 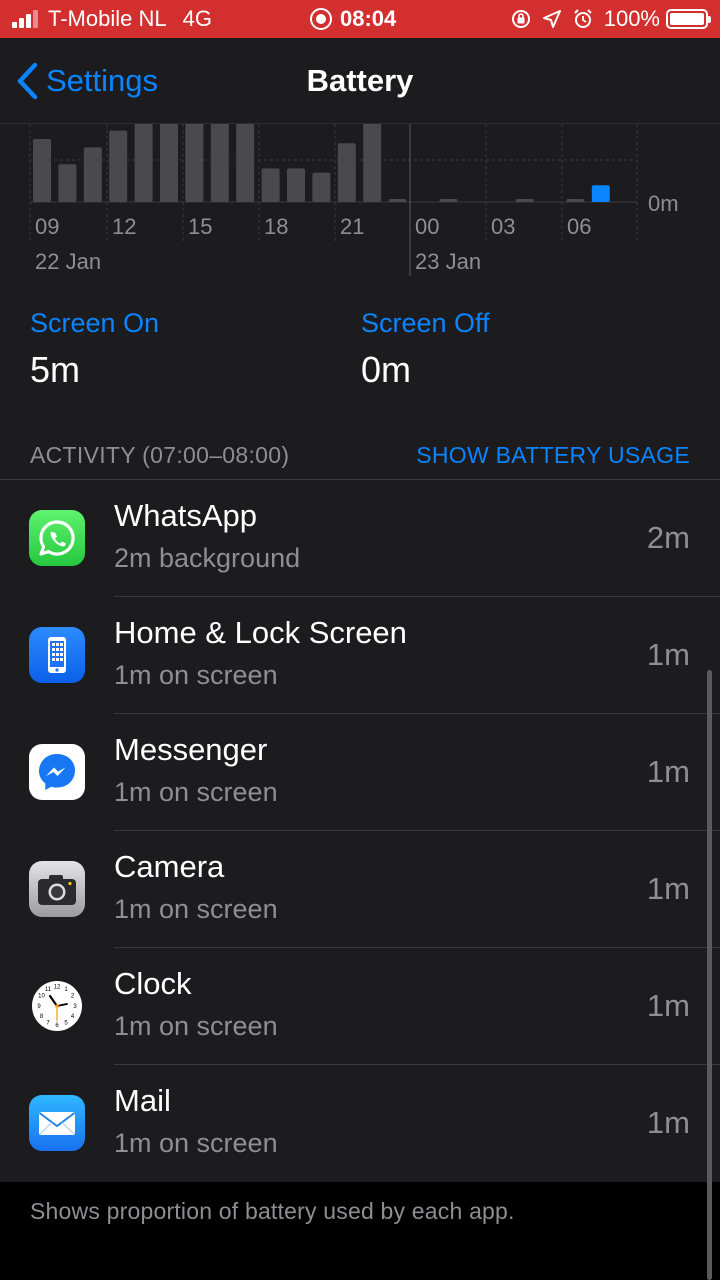 I want to click on mail-icon, so click(x=57, y=1123).